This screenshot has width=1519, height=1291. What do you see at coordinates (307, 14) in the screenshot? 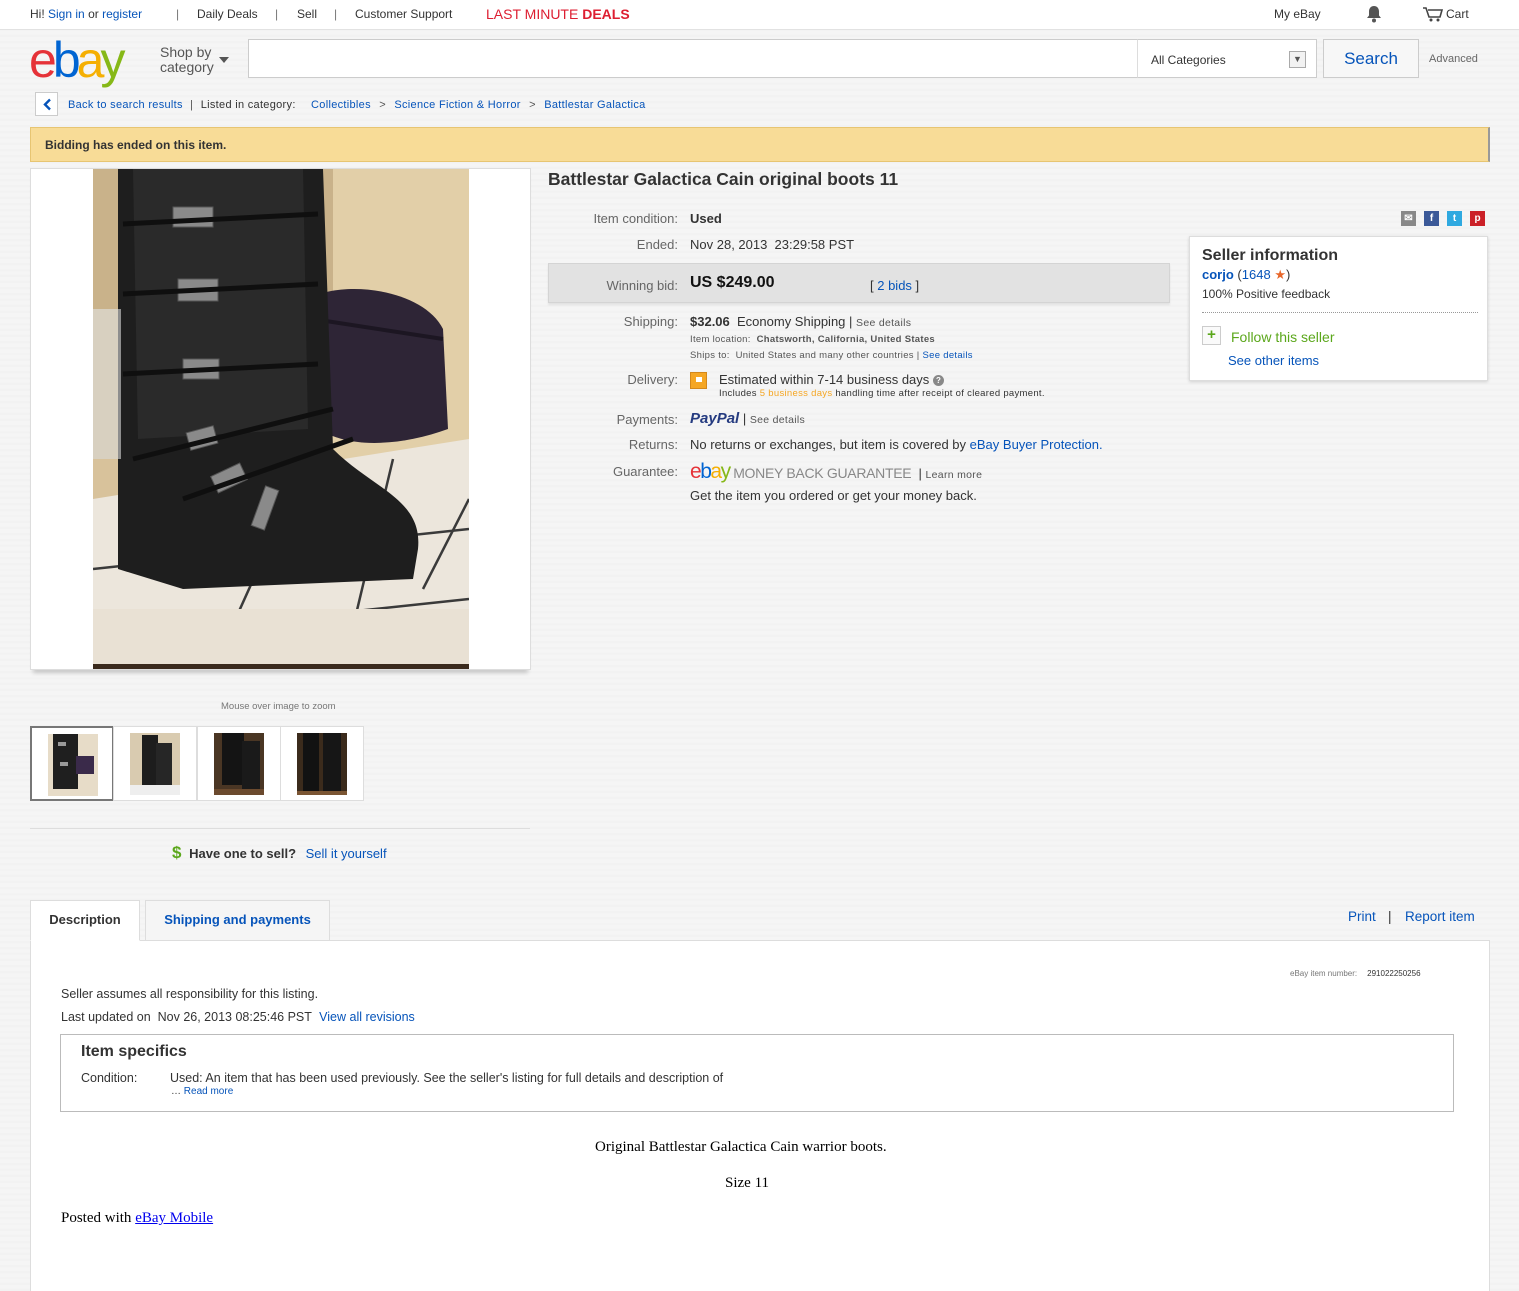
I see `sell-link: Sell` at bounding box center [307, 14].